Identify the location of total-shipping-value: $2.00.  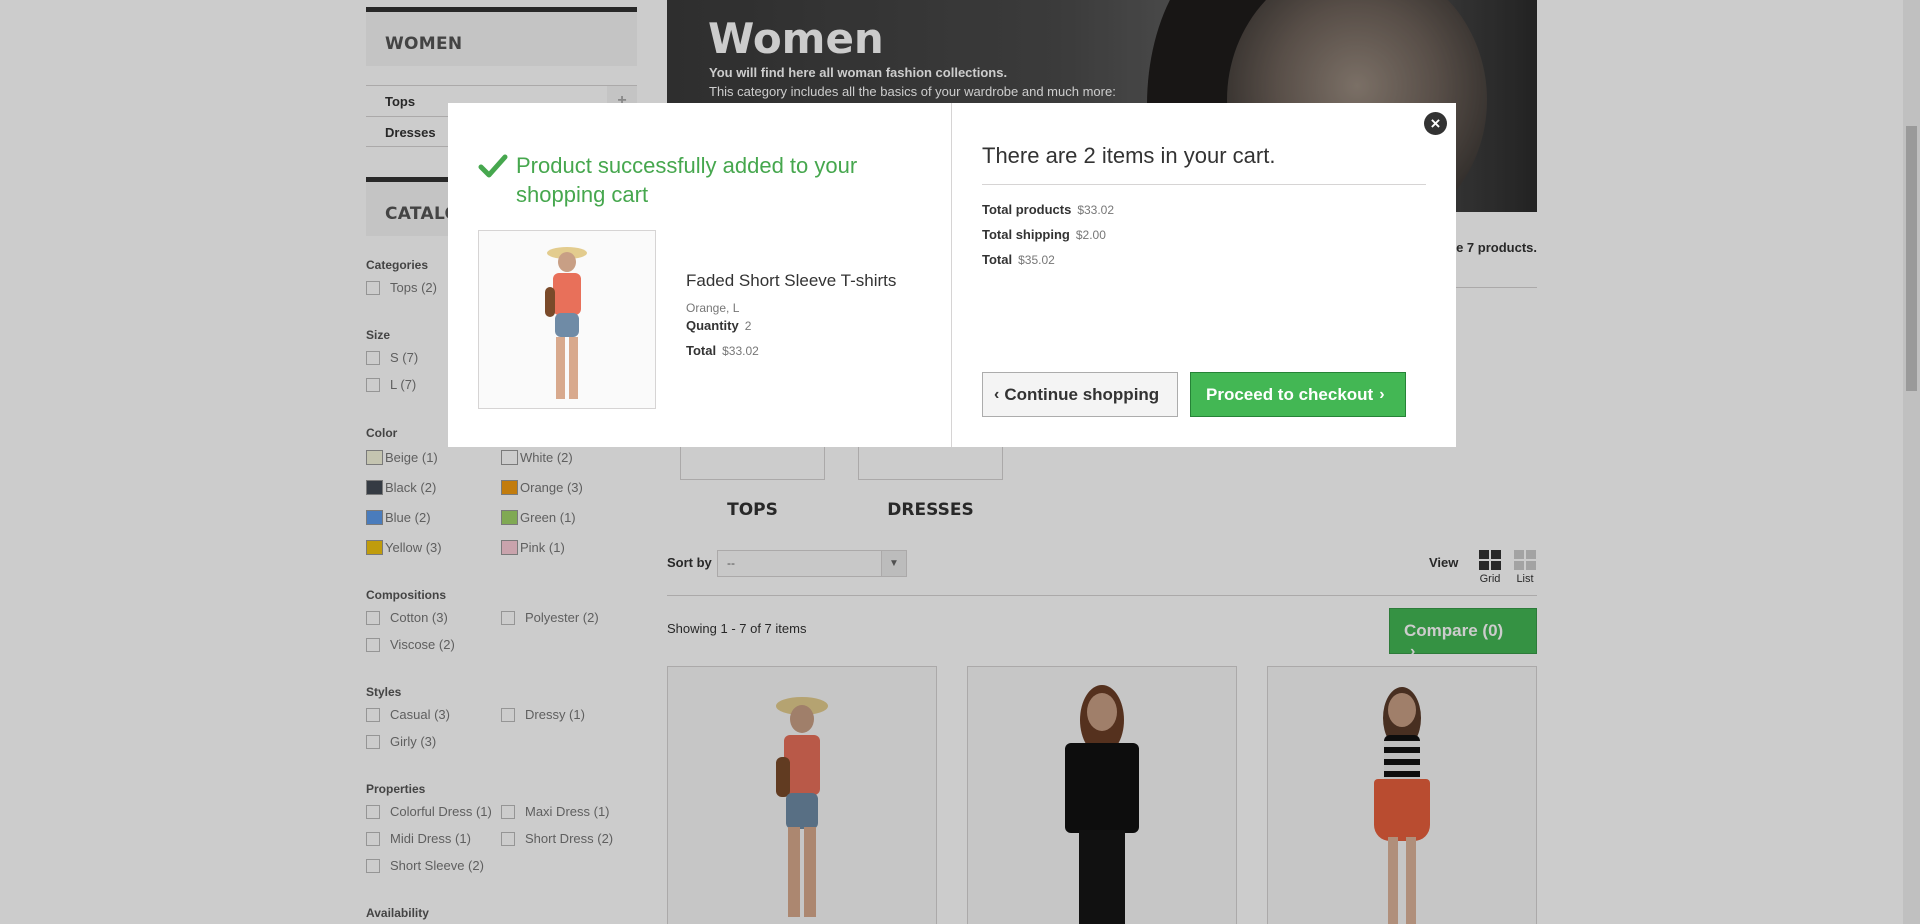
(1090, 235).